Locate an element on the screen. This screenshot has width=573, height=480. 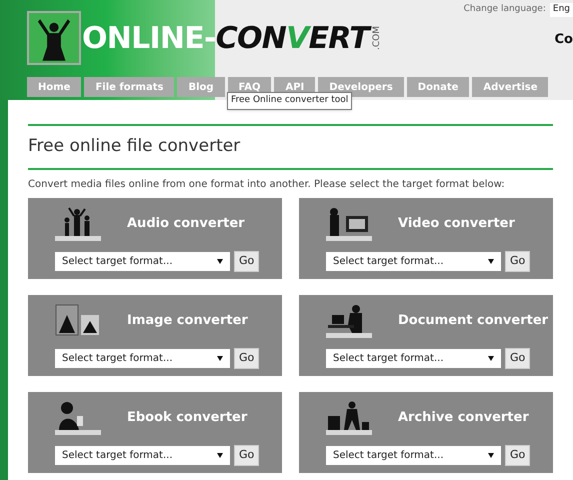
logo-figure-icon is located at coordinates (54, 38).